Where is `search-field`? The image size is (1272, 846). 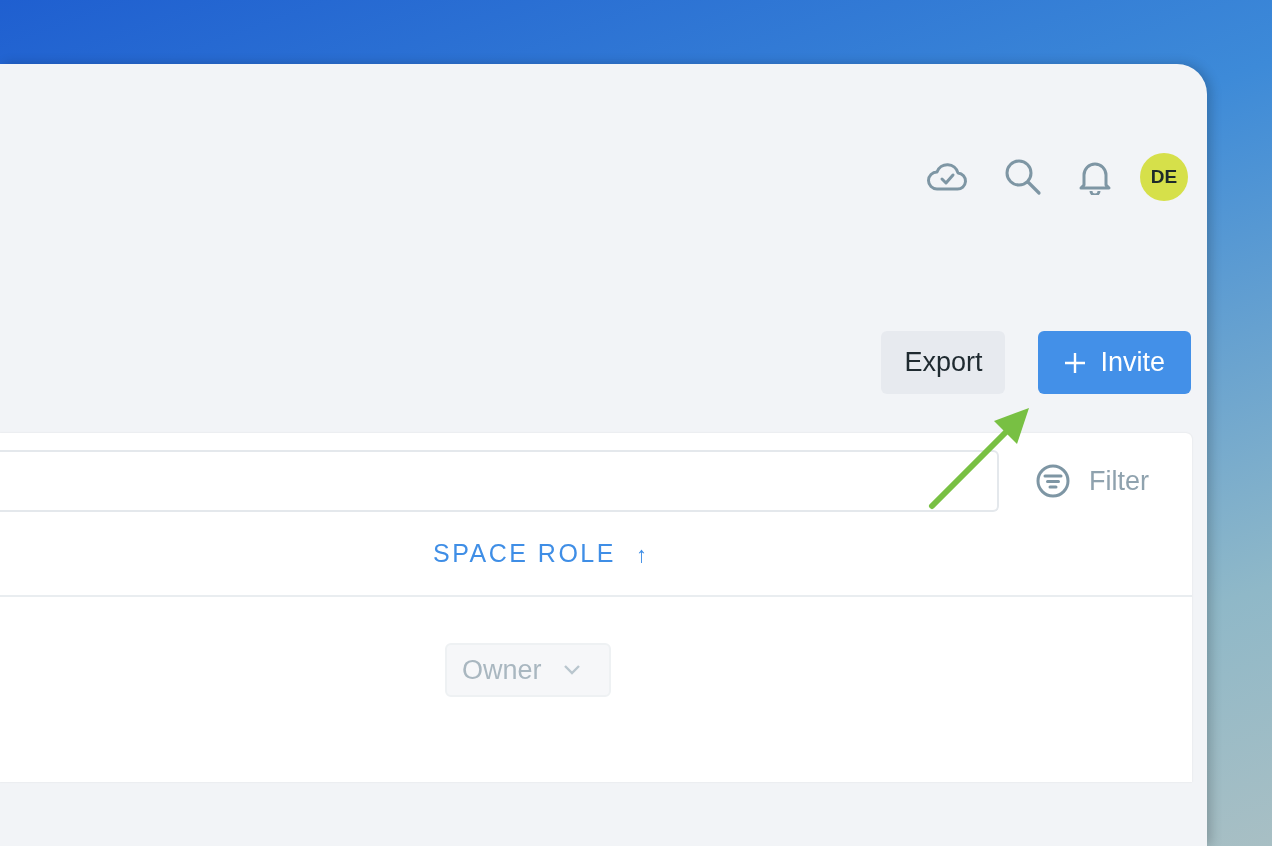 search-field is located at coordinates (499, 481).